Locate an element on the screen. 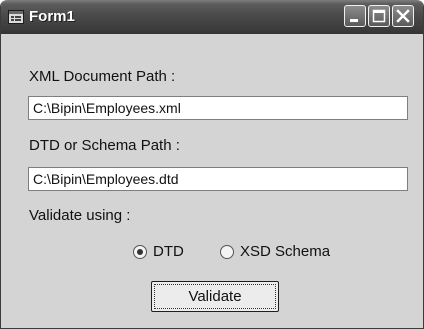 This screenshot has width=424, height=329. minimize-button is located at coordinates (355, 16).